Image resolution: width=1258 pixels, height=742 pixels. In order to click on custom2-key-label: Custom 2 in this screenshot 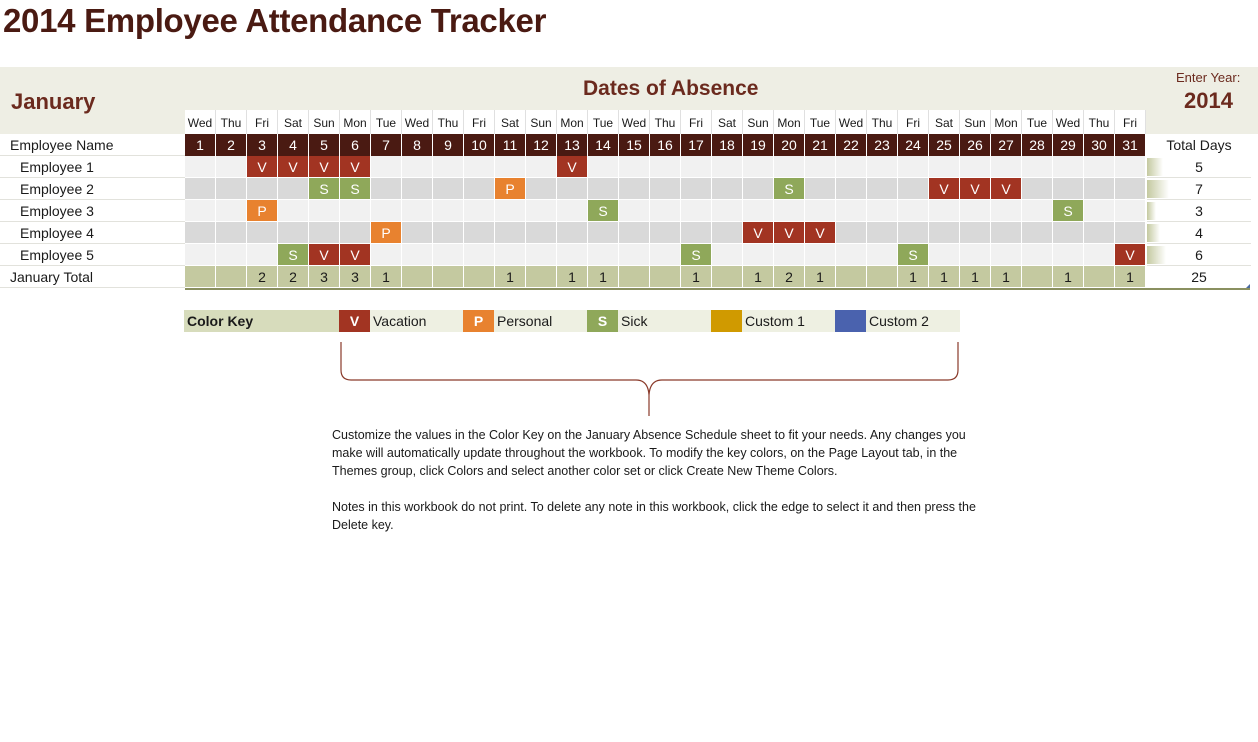, I will do `click(899, 321)`.